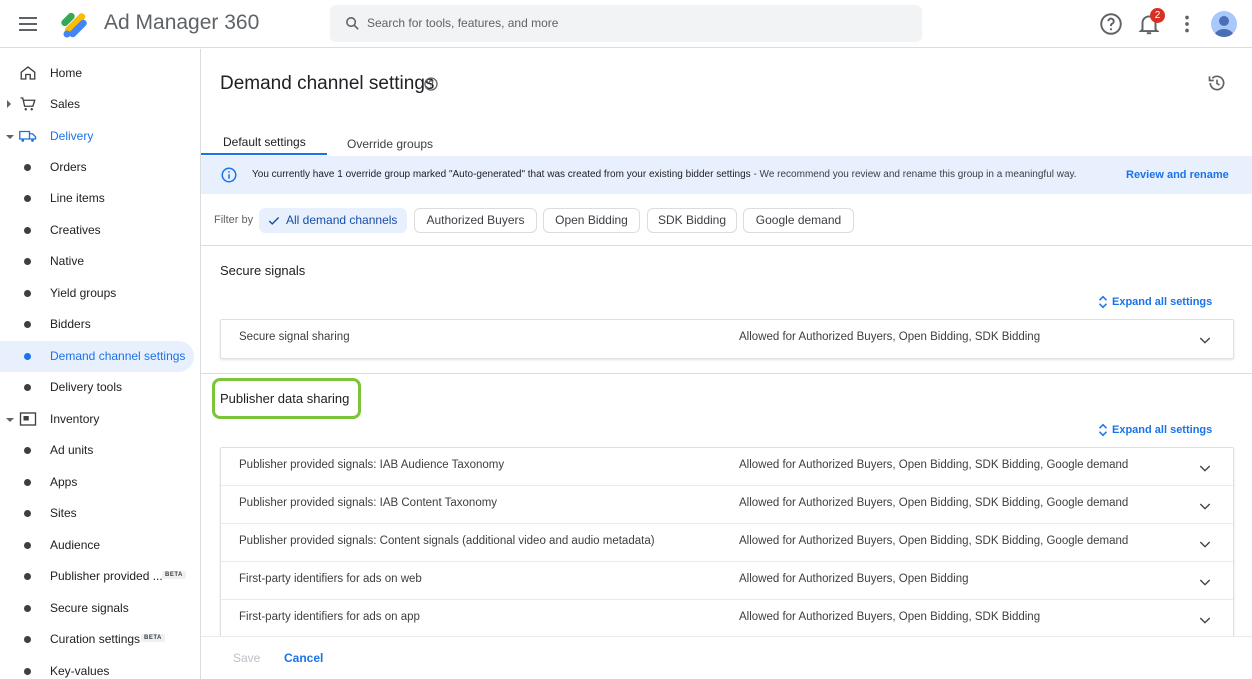  Describe the element at coordinates (431, 84) in the screenshot. I see `help-outline-icon` at that location.